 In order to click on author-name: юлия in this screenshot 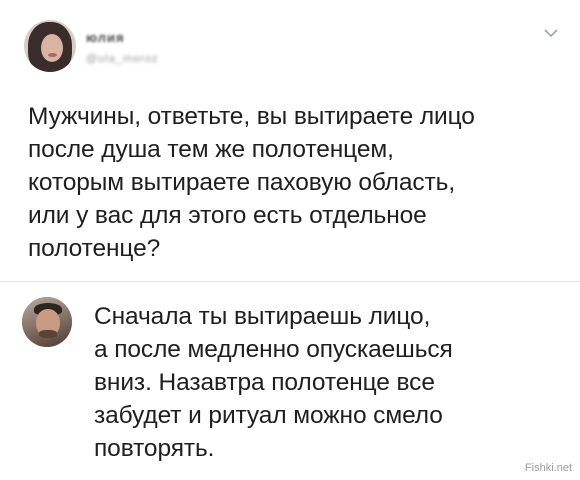, I will do `click(122, 37)`.